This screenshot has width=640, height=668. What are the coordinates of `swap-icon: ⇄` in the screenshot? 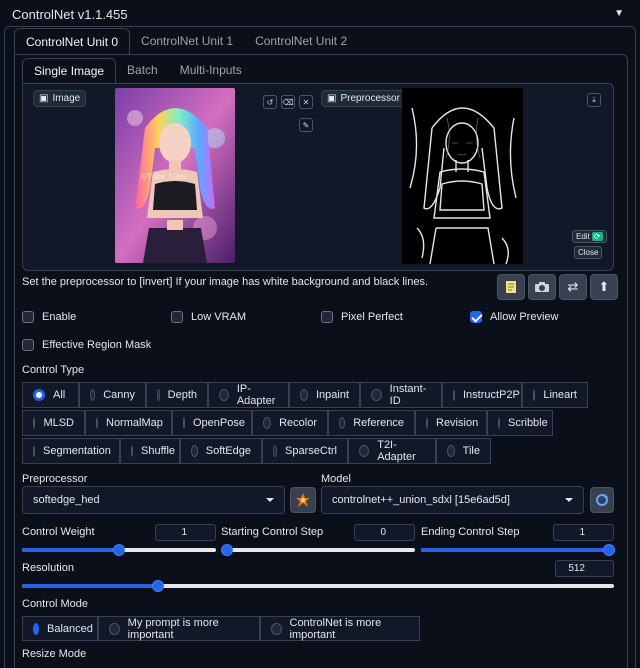 It's located at (573, 287).